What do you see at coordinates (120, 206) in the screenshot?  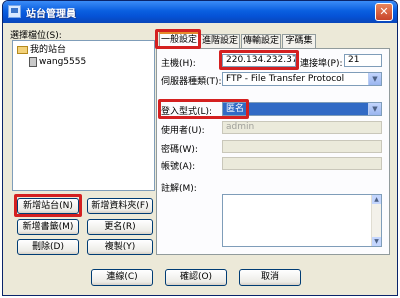 I see `new-folder-button: 新增資料夾(F)` at bounding box center [120, 206].